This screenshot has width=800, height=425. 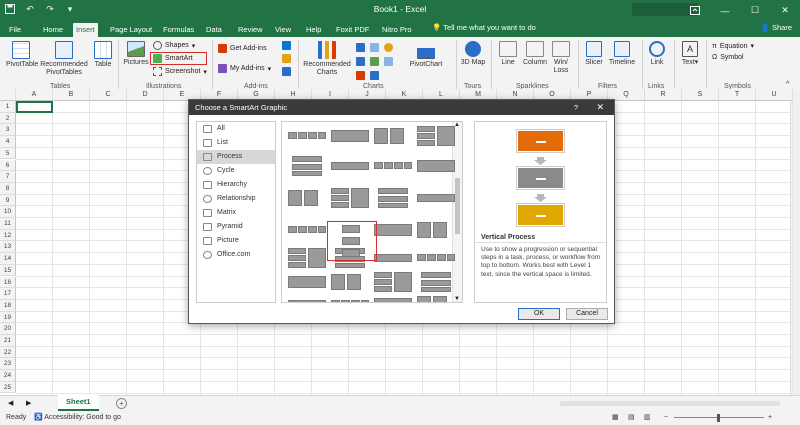 What do you see at coordinates (8, 329) in the screenshot?
I see `row-header: 20` at bounding box center [8, 329].